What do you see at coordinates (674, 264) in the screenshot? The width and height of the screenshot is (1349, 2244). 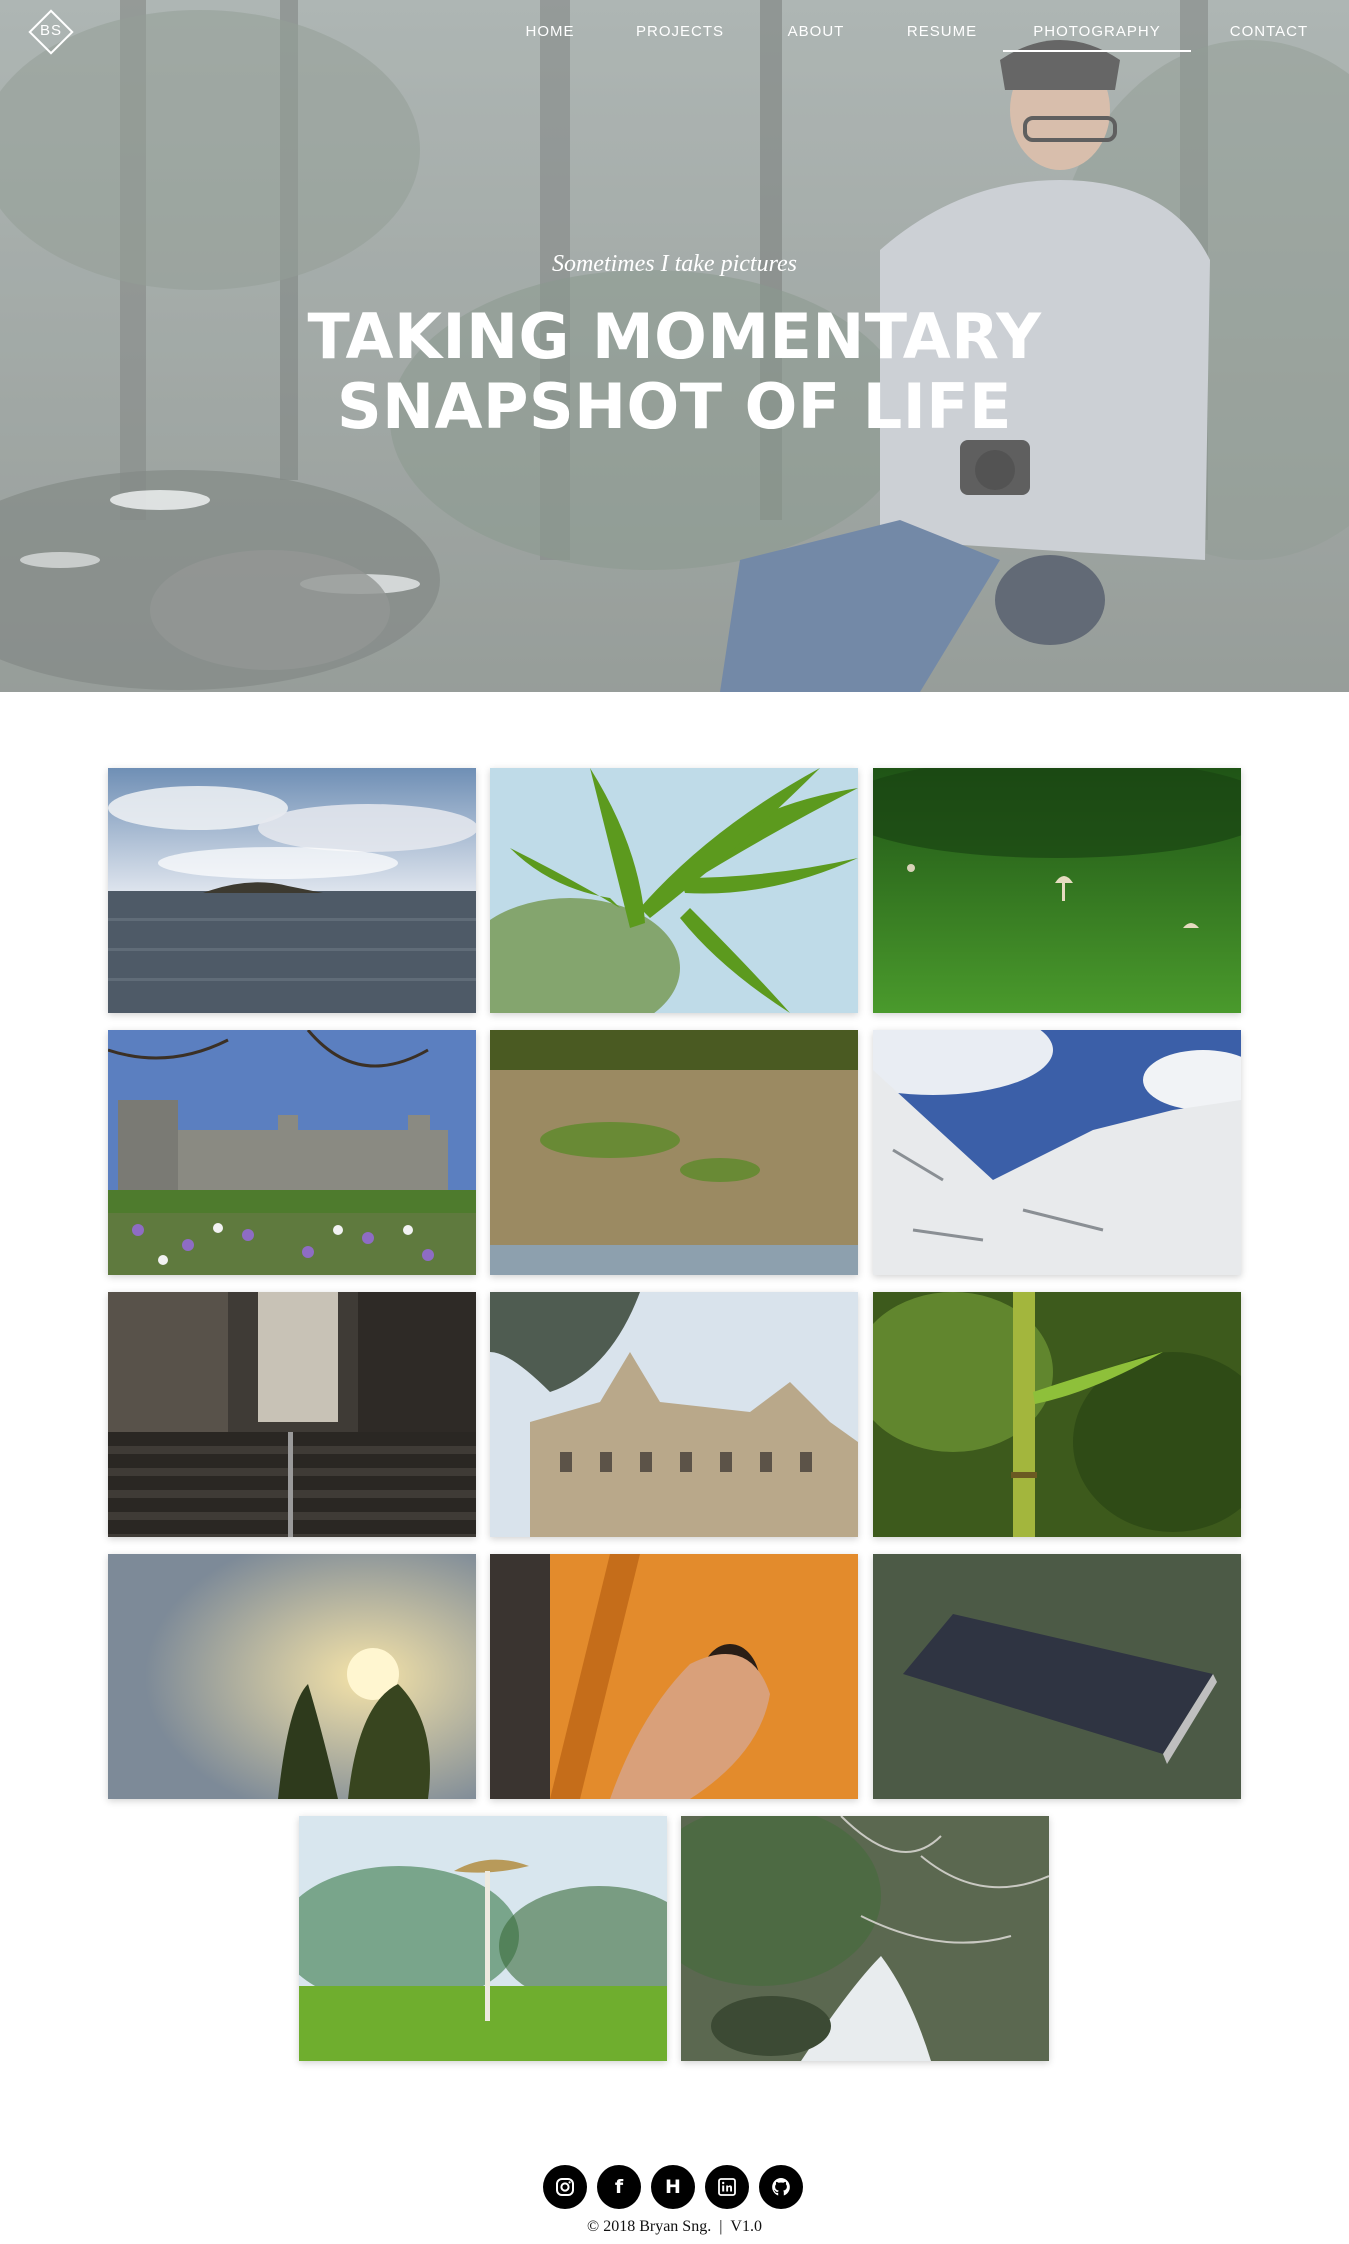 I see `hero-tagline: Sometimes I take pictures` at bounding box center [674, 264].